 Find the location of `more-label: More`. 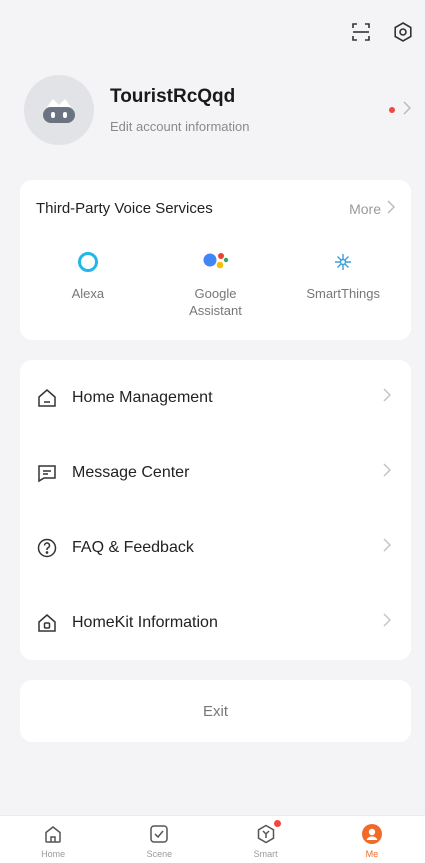

more-label: More is located at coordinates (365, 208).